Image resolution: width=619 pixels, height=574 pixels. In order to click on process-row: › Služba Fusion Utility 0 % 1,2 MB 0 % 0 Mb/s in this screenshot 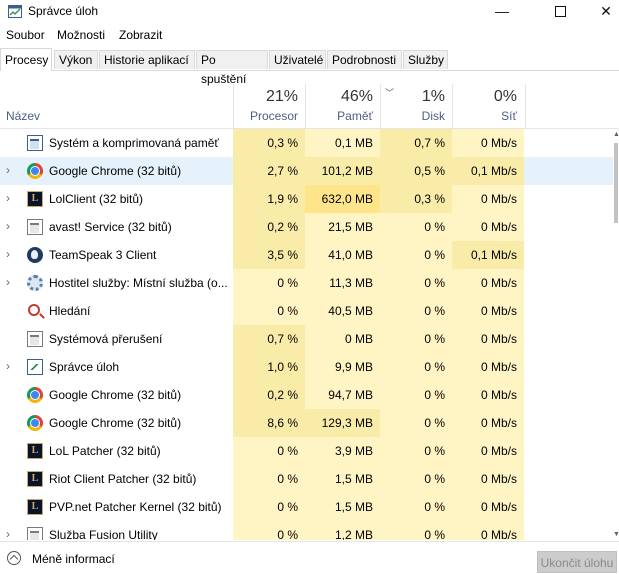, I will do `click(306, 530)`.